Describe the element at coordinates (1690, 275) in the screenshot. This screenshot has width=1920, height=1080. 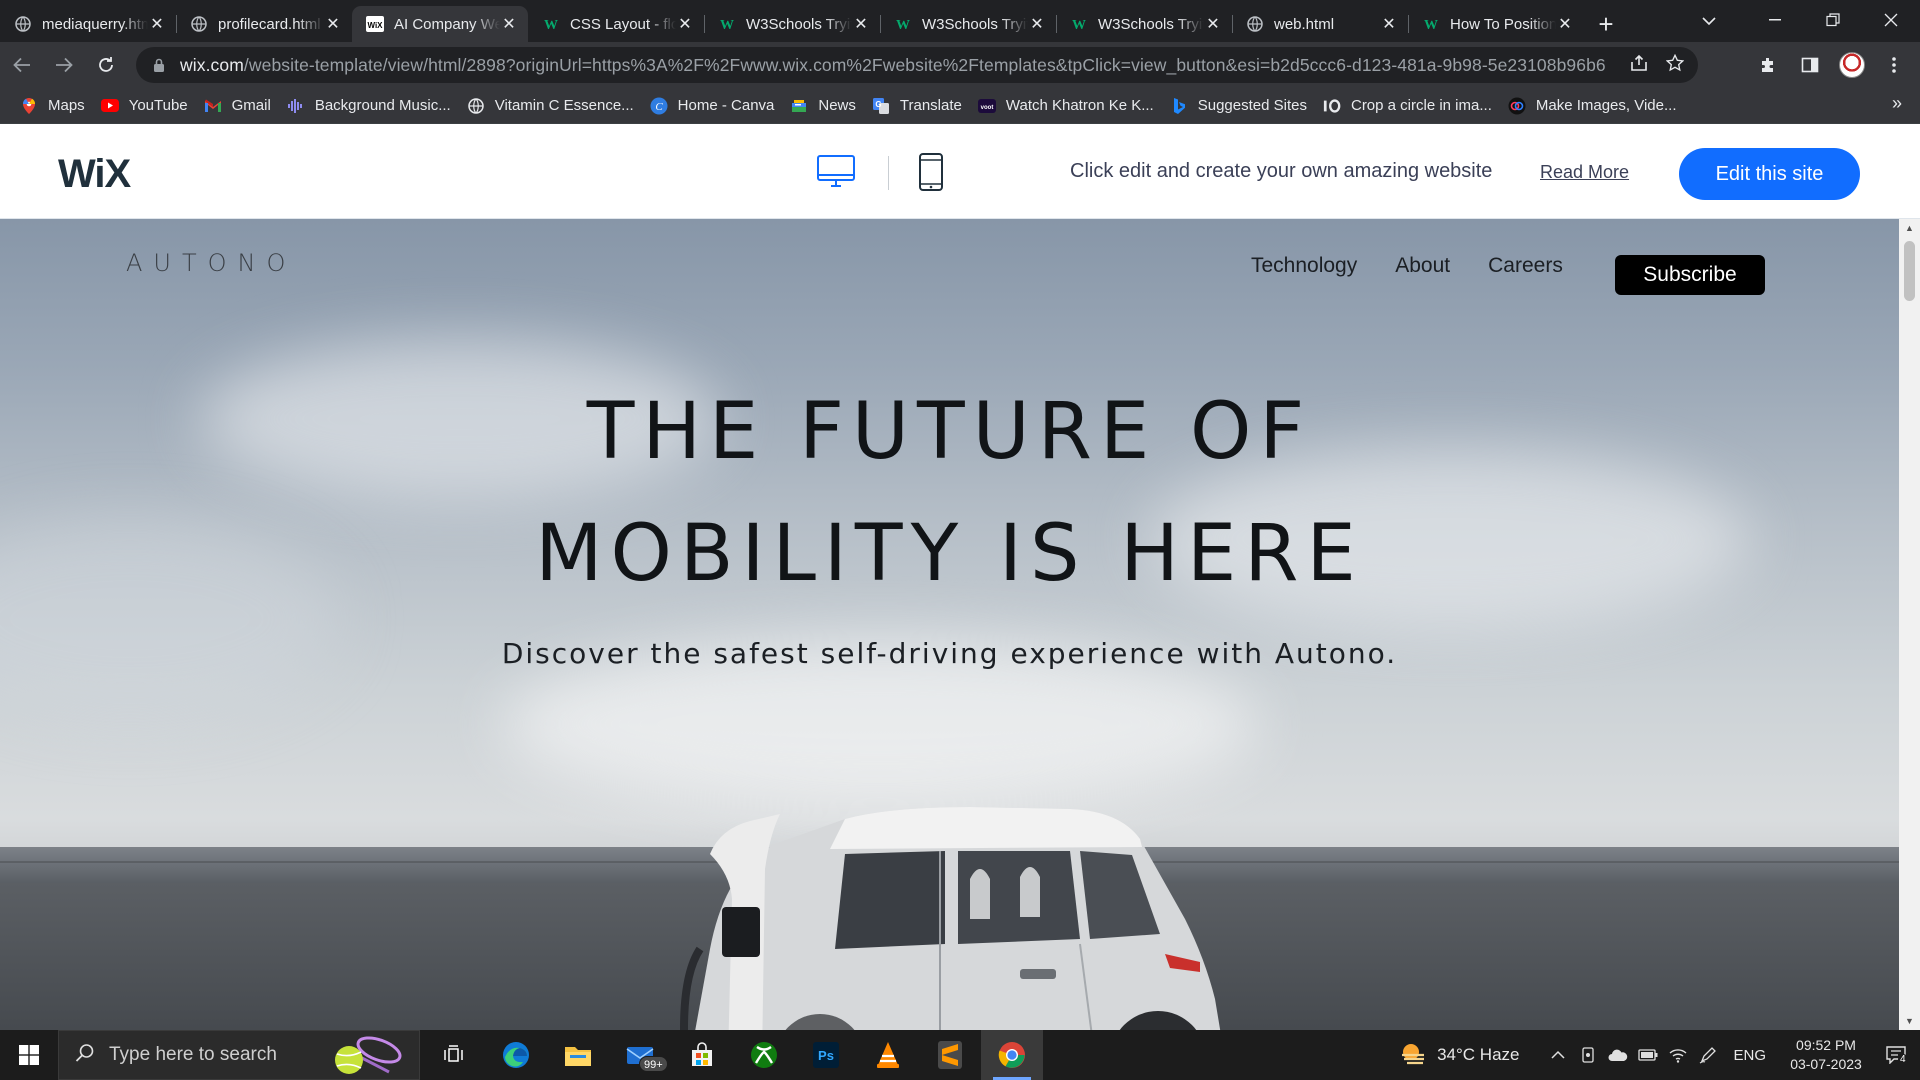
I see `subscribe-button: Subscribe` at that location.